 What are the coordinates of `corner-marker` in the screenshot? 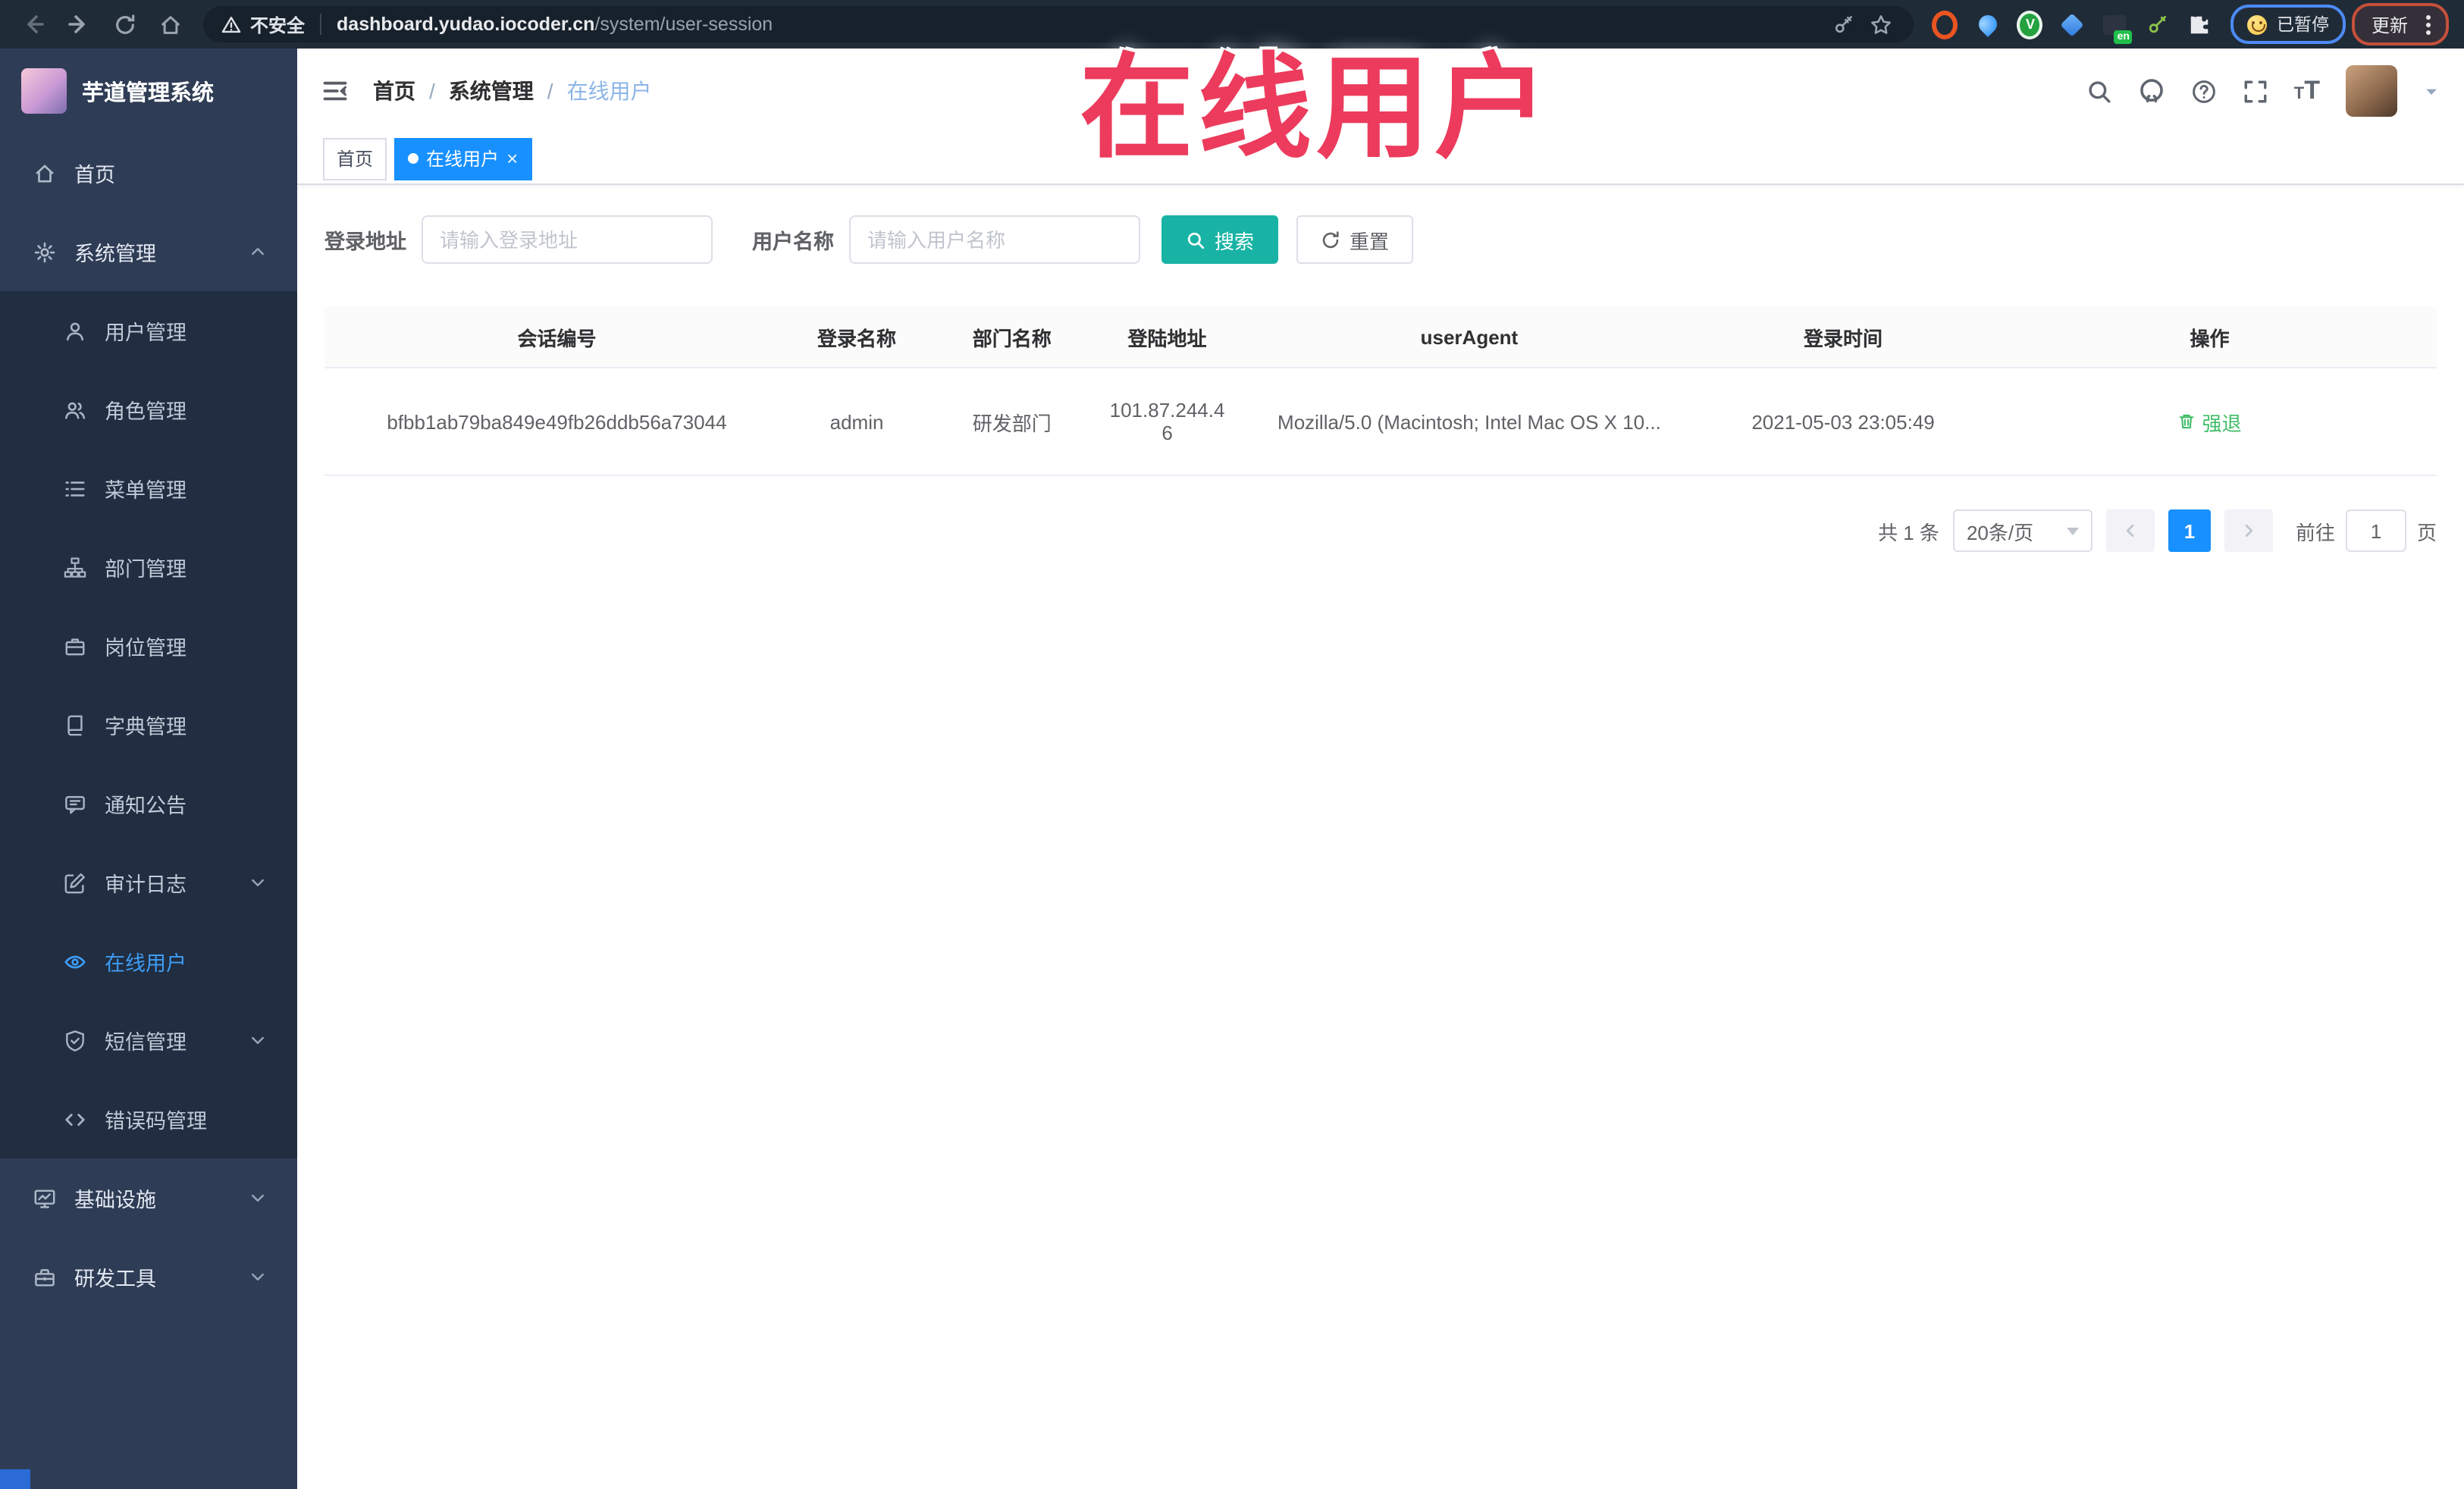 It's located at (15, 1479).